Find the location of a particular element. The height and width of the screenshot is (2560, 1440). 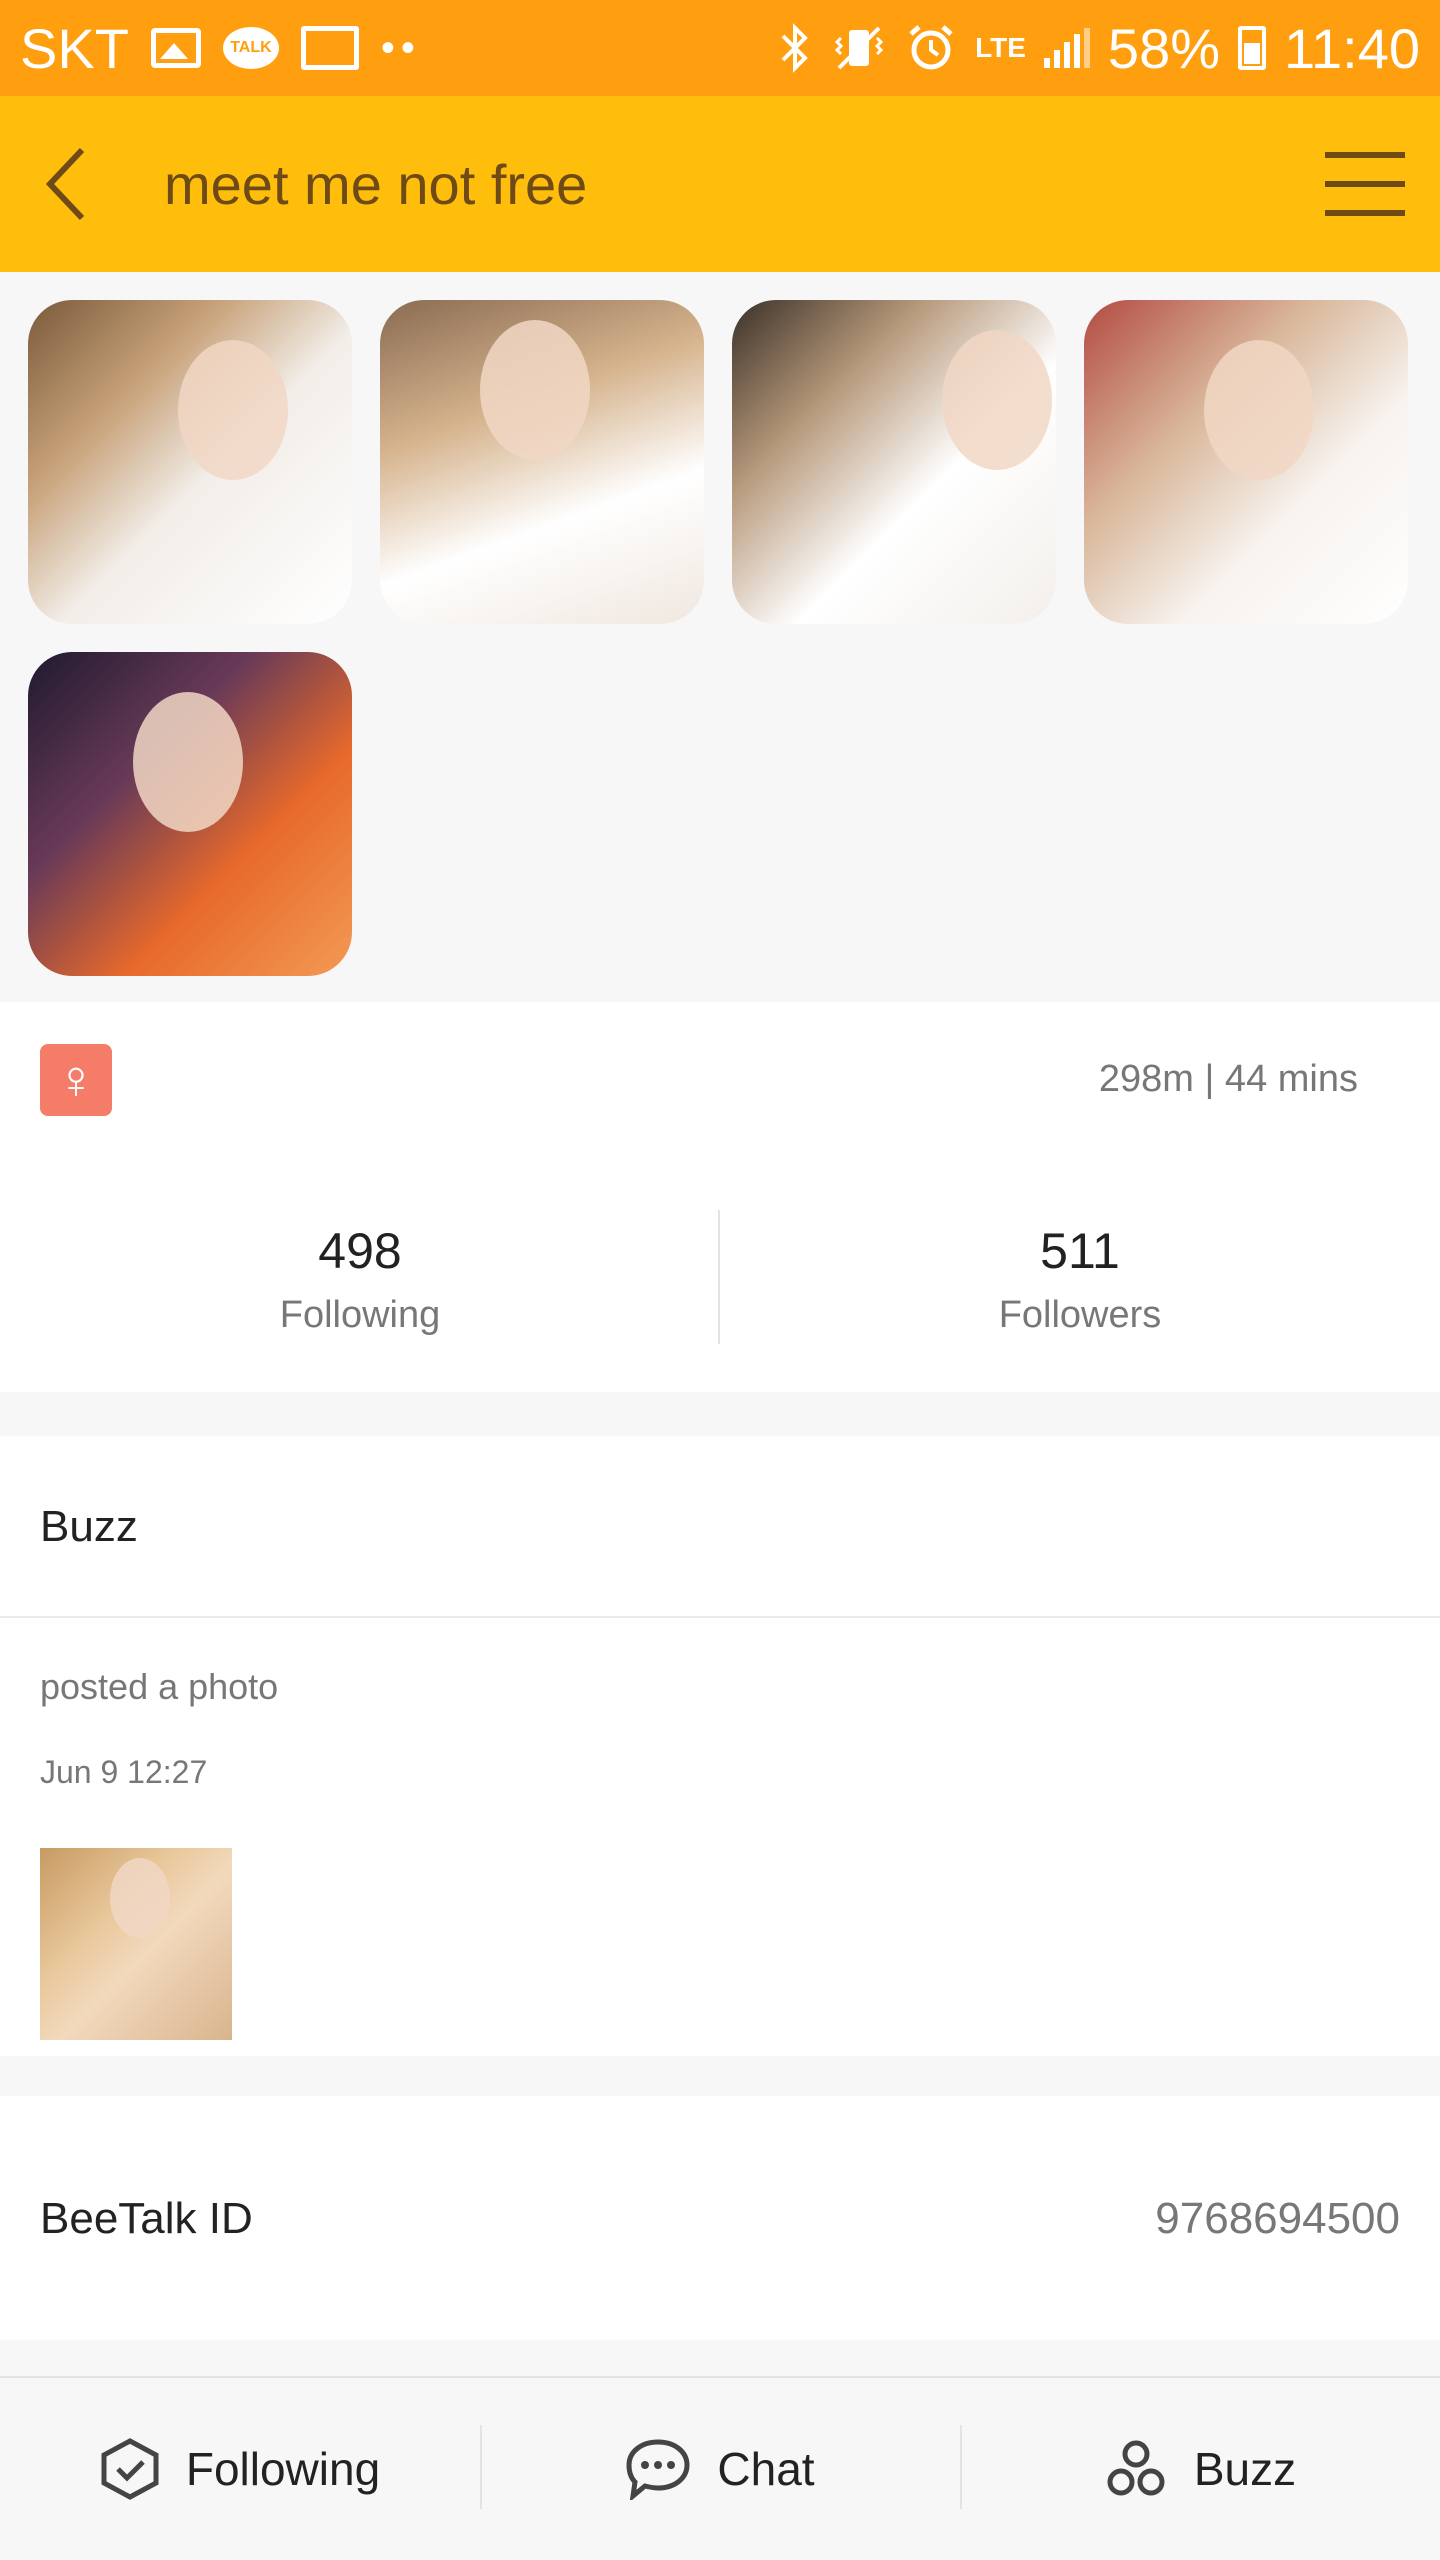

battery-percent: 58% is located at coordinates (1164, 48).